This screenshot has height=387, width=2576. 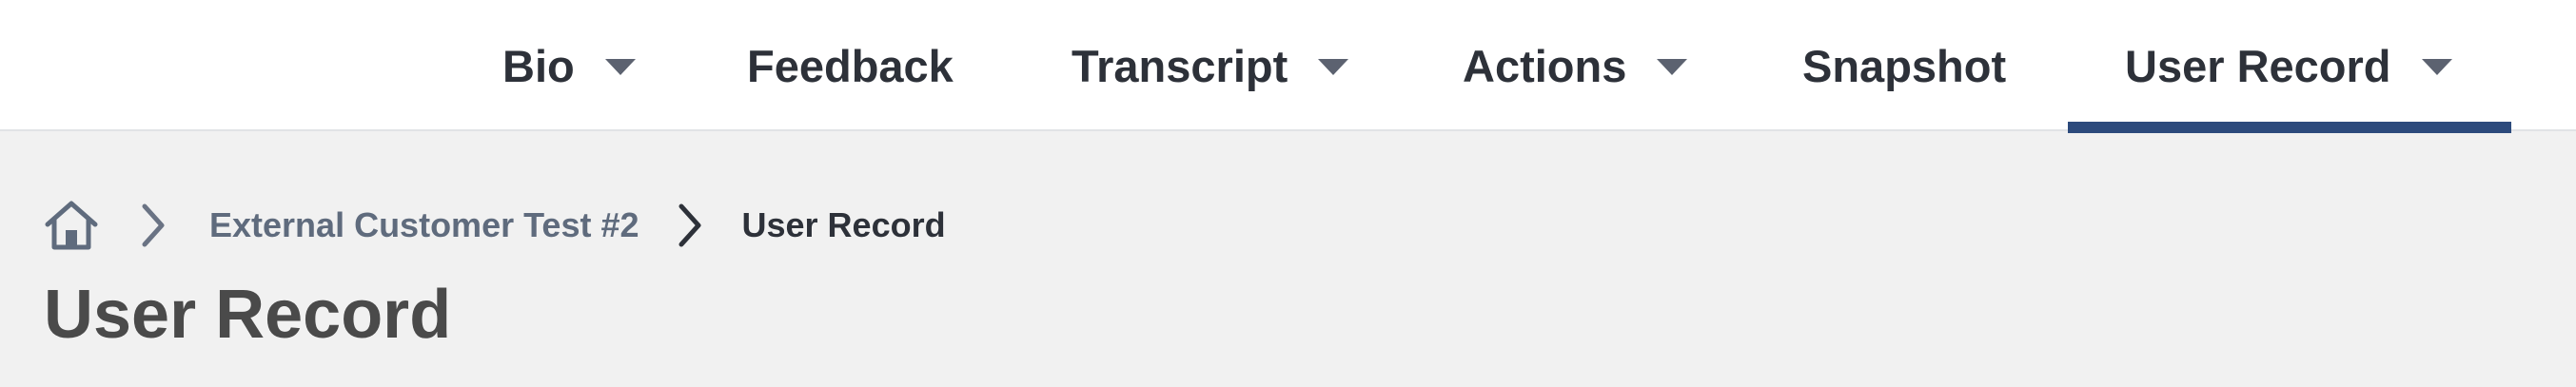 I want to click on breadcrumb-home-link, so click(x=71, y=225).